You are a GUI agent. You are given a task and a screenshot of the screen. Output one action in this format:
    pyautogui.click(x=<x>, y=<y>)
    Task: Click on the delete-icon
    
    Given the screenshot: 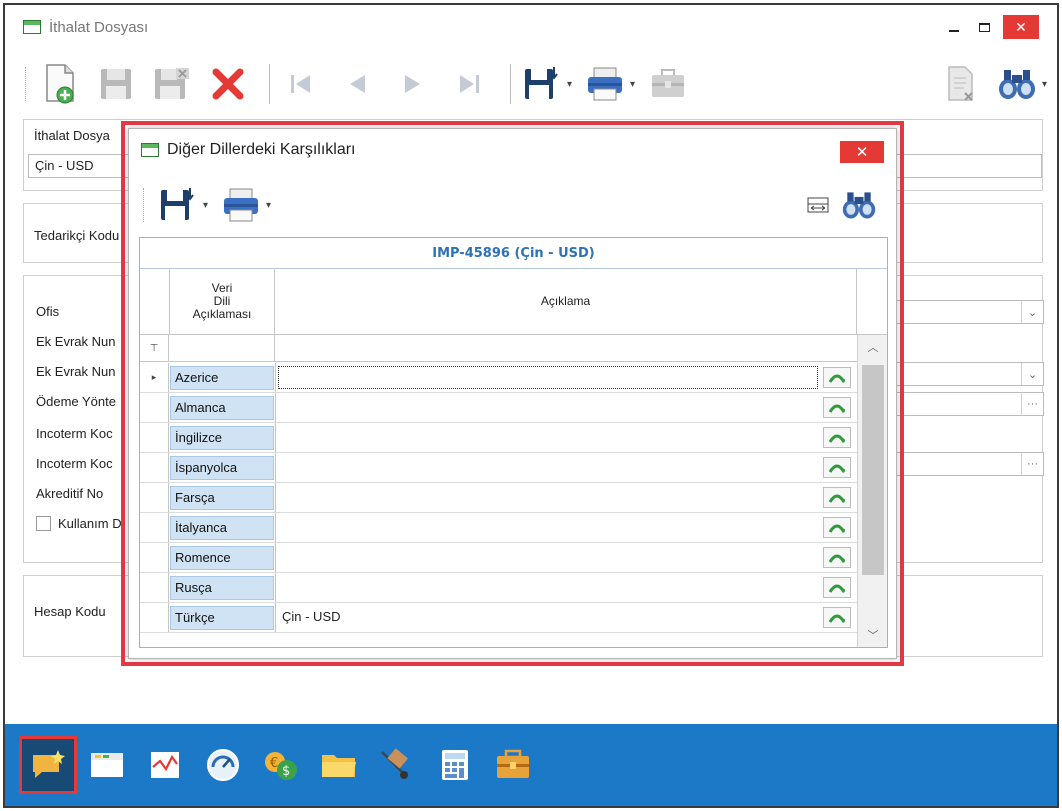 What is the action you would take?
    pyautogui.click(x=228, y=84)
    